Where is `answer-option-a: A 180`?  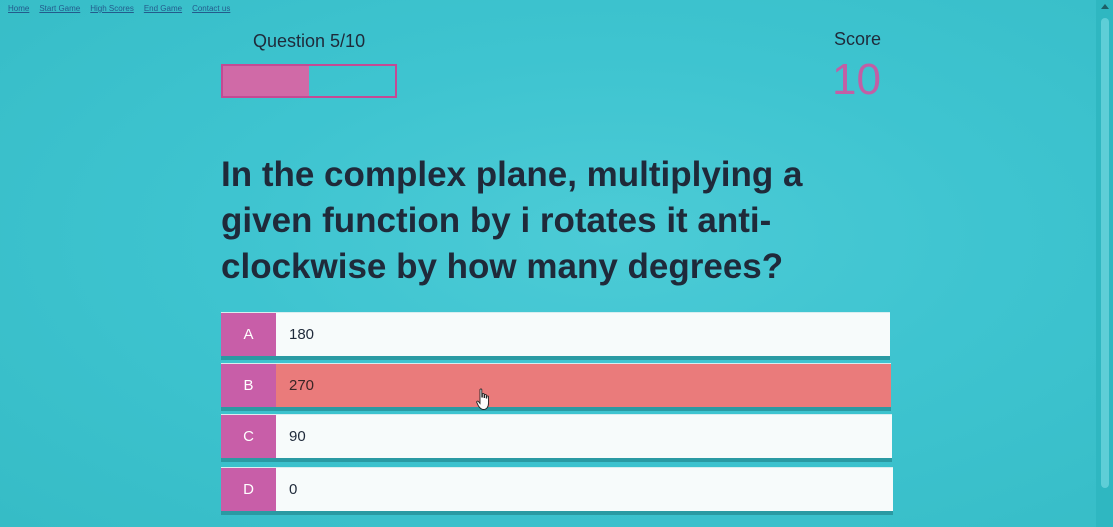
answer-option-a: A 180 is located at coordinates (555, 336).